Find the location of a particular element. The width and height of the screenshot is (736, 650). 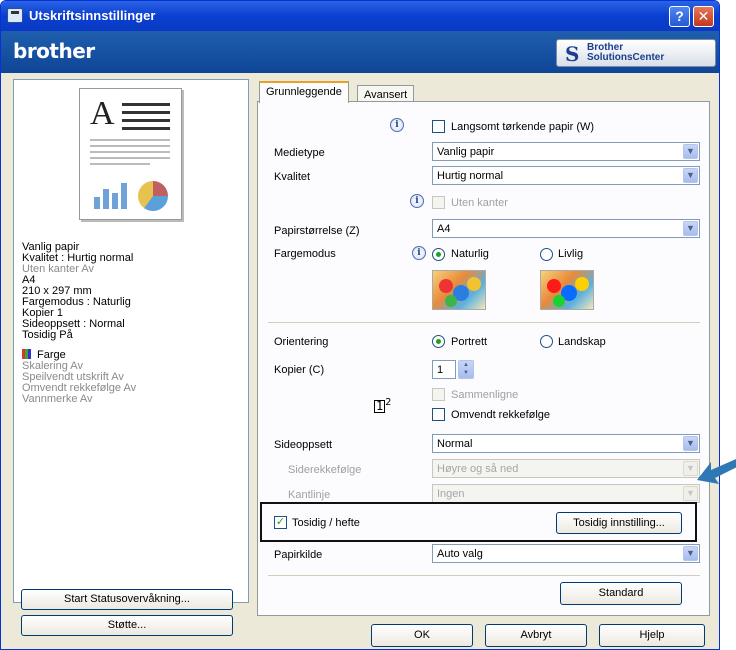

solutions-center-button: S Brother SolutionsCenter is located at coordinates (636, 53).